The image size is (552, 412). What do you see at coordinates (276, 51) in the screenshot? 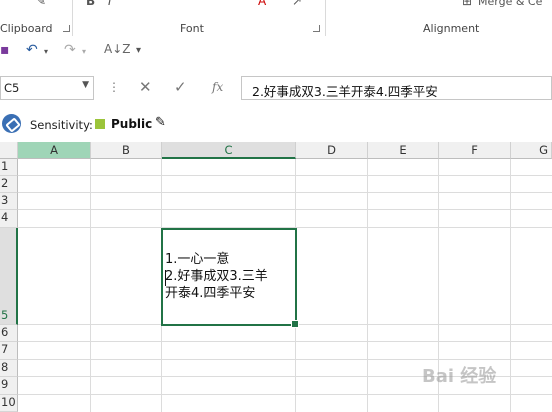
I see `quick-access-toolbar: ▪ ↶ ▾ ↷ ▾ A↓Z ▾` at bounding box center [276, 51].